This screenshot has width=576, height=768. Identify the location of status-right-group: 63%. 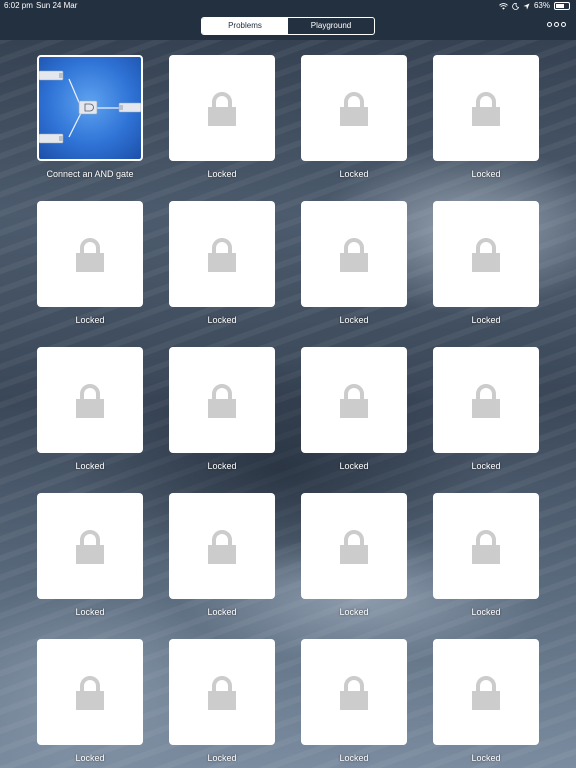
(534, 6).